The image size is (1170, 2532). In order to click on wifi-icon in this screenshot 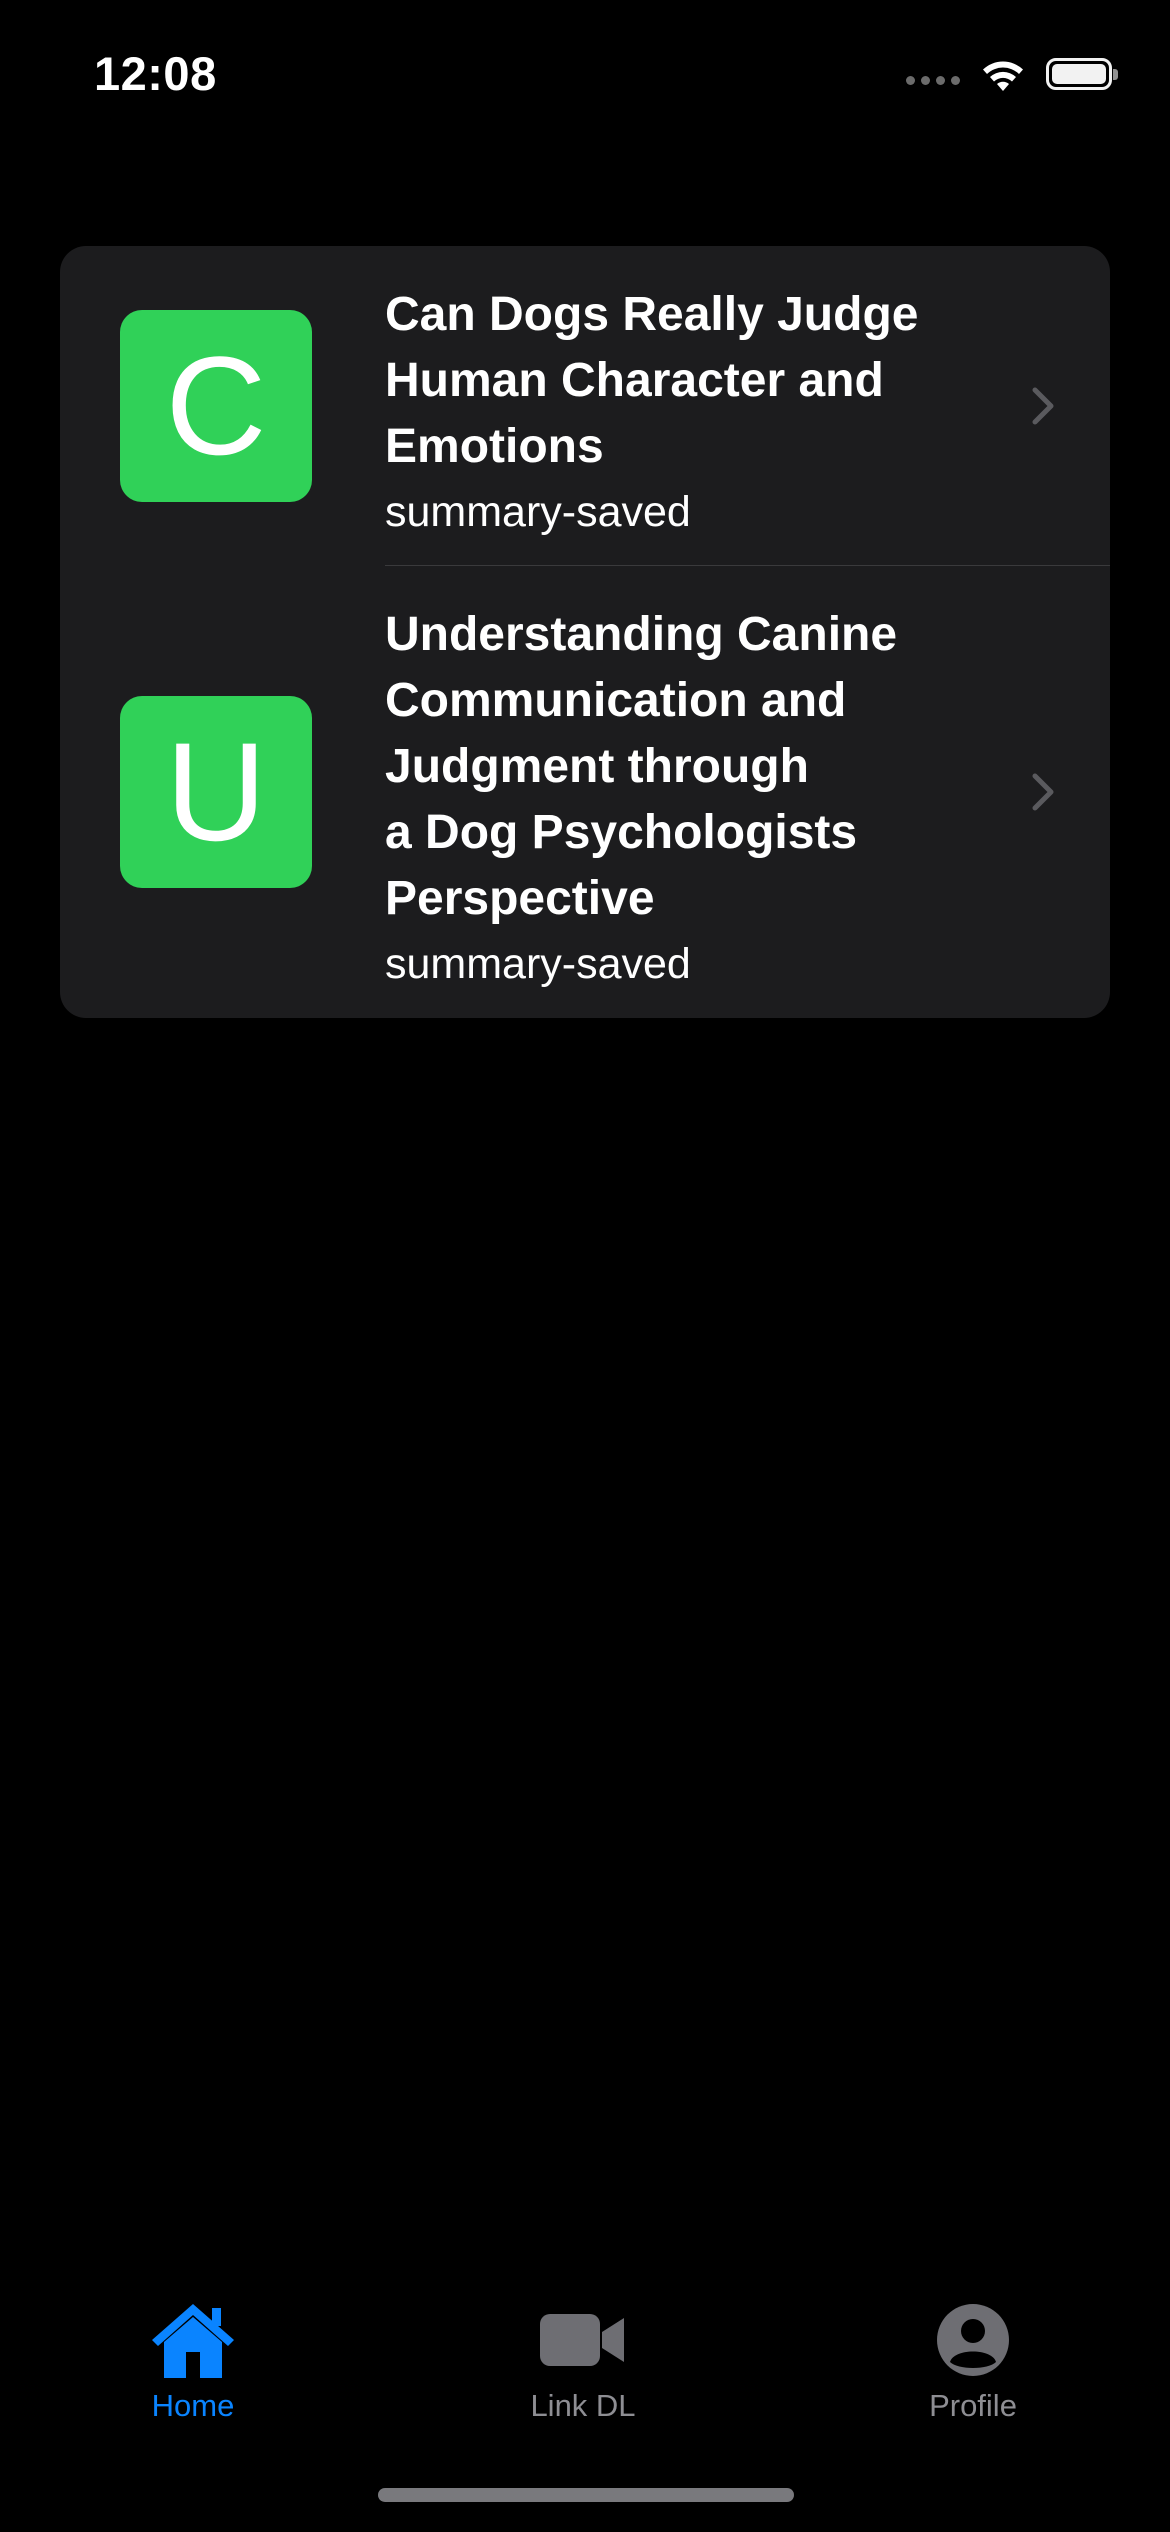, I will do `click(1003, 76)`.